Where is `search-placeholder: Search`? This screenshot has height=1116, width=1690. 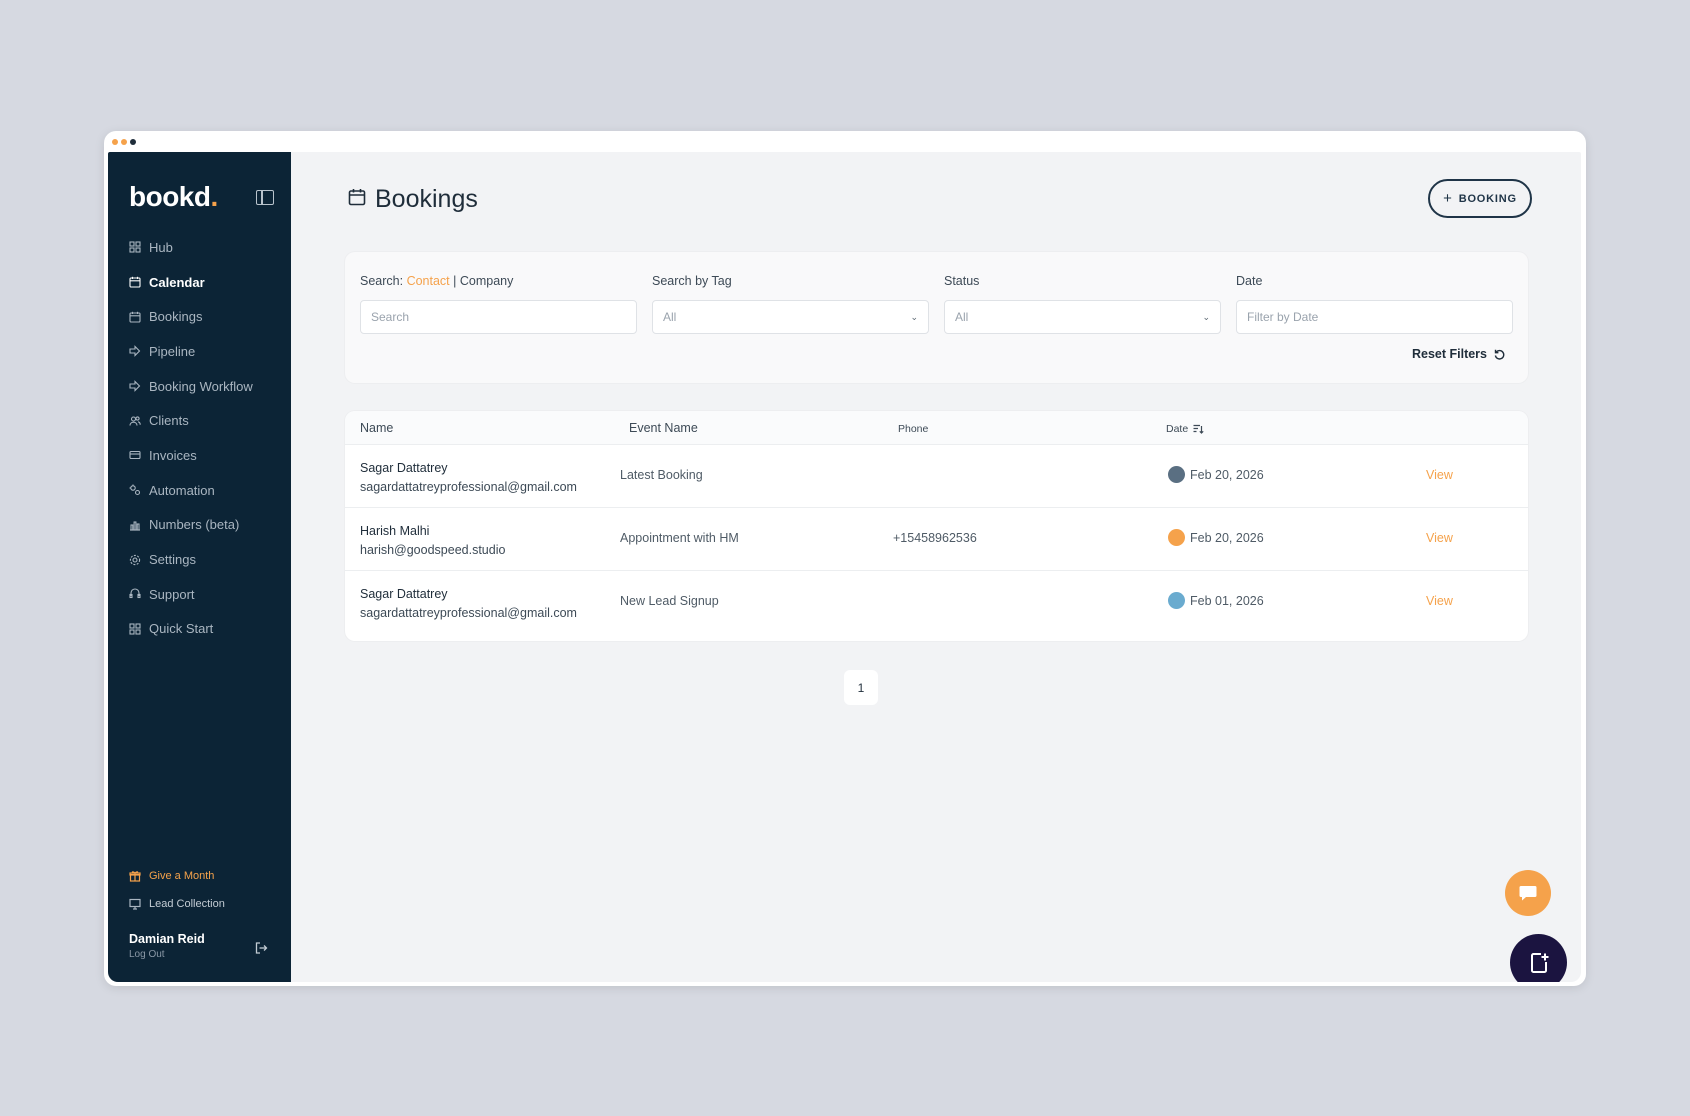
search-placeholder: Search is located at coordinates (390, 317).